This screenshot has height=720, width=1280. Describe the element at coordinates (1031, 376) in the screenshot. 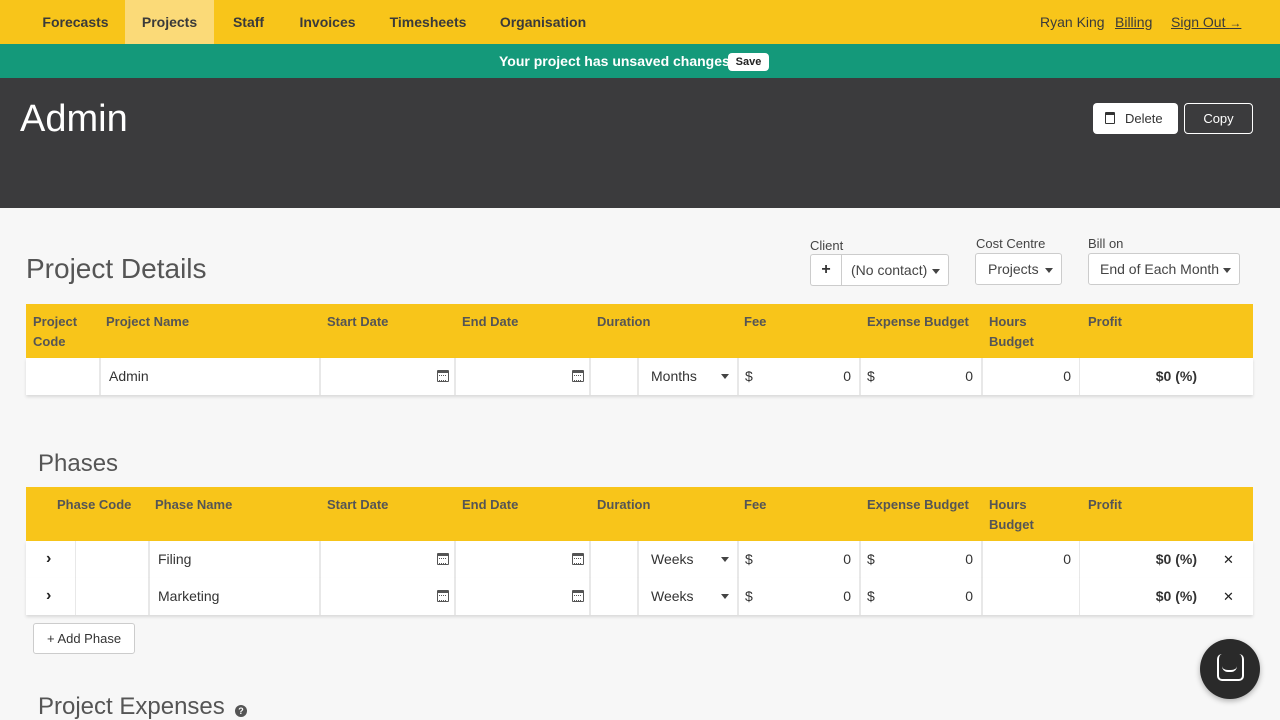

I see `project-hours-input: 0` at that location.